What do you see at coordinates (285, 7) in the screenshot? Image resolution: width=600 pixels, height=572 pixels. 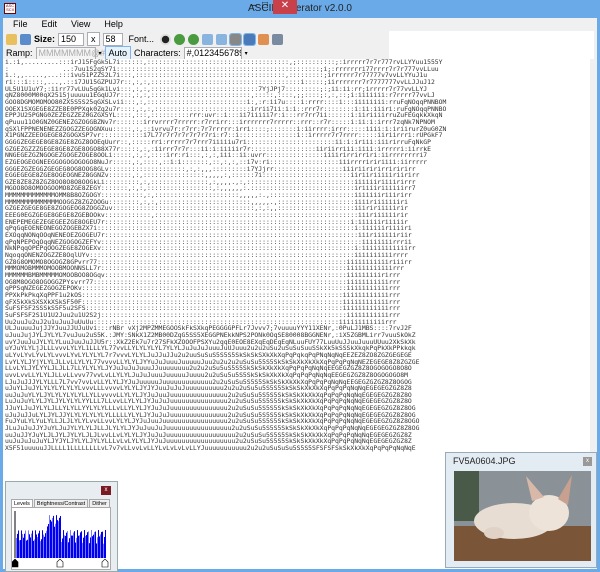 I see `close-button: ✕` at bounding box center [285, 7].